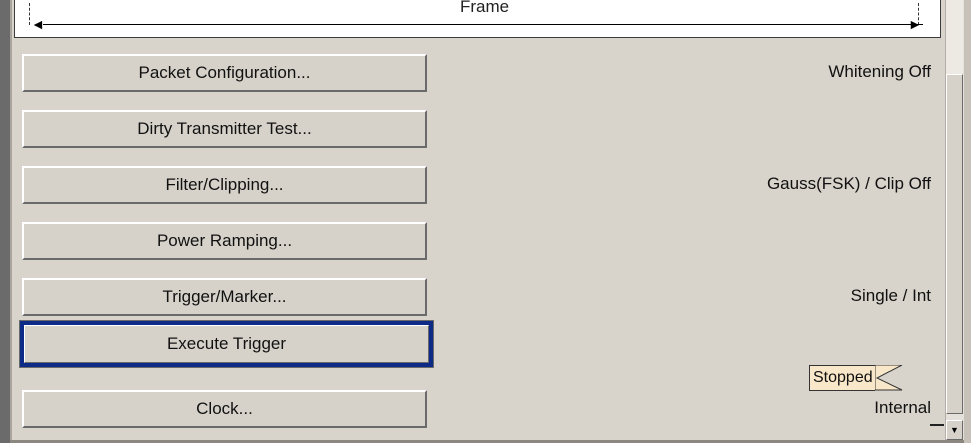 The width and height of the screenshot is (971, 443). I want to click on frame-diagram: Frame ◄ ►, so click(477, 19).